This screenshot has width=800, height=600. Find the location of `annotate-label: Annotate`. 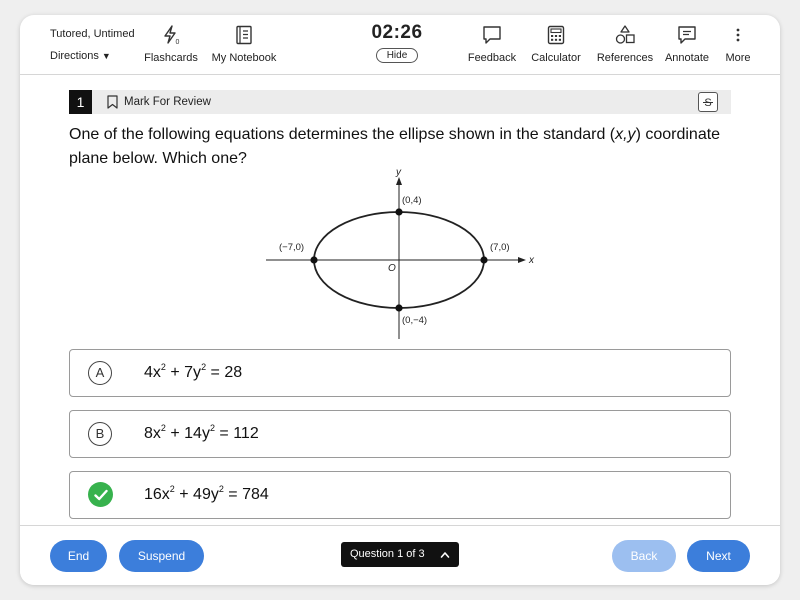

annotate-label: Annotate is located at coordinates (687, 58).